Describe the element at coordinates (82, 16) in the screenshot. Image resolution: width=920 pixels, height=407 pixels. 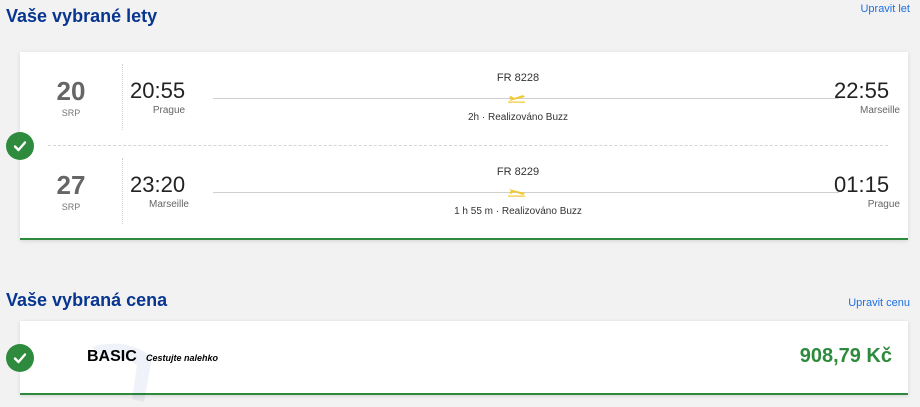
I see `flights-section-title: Vaše vybrané lety` at that location.